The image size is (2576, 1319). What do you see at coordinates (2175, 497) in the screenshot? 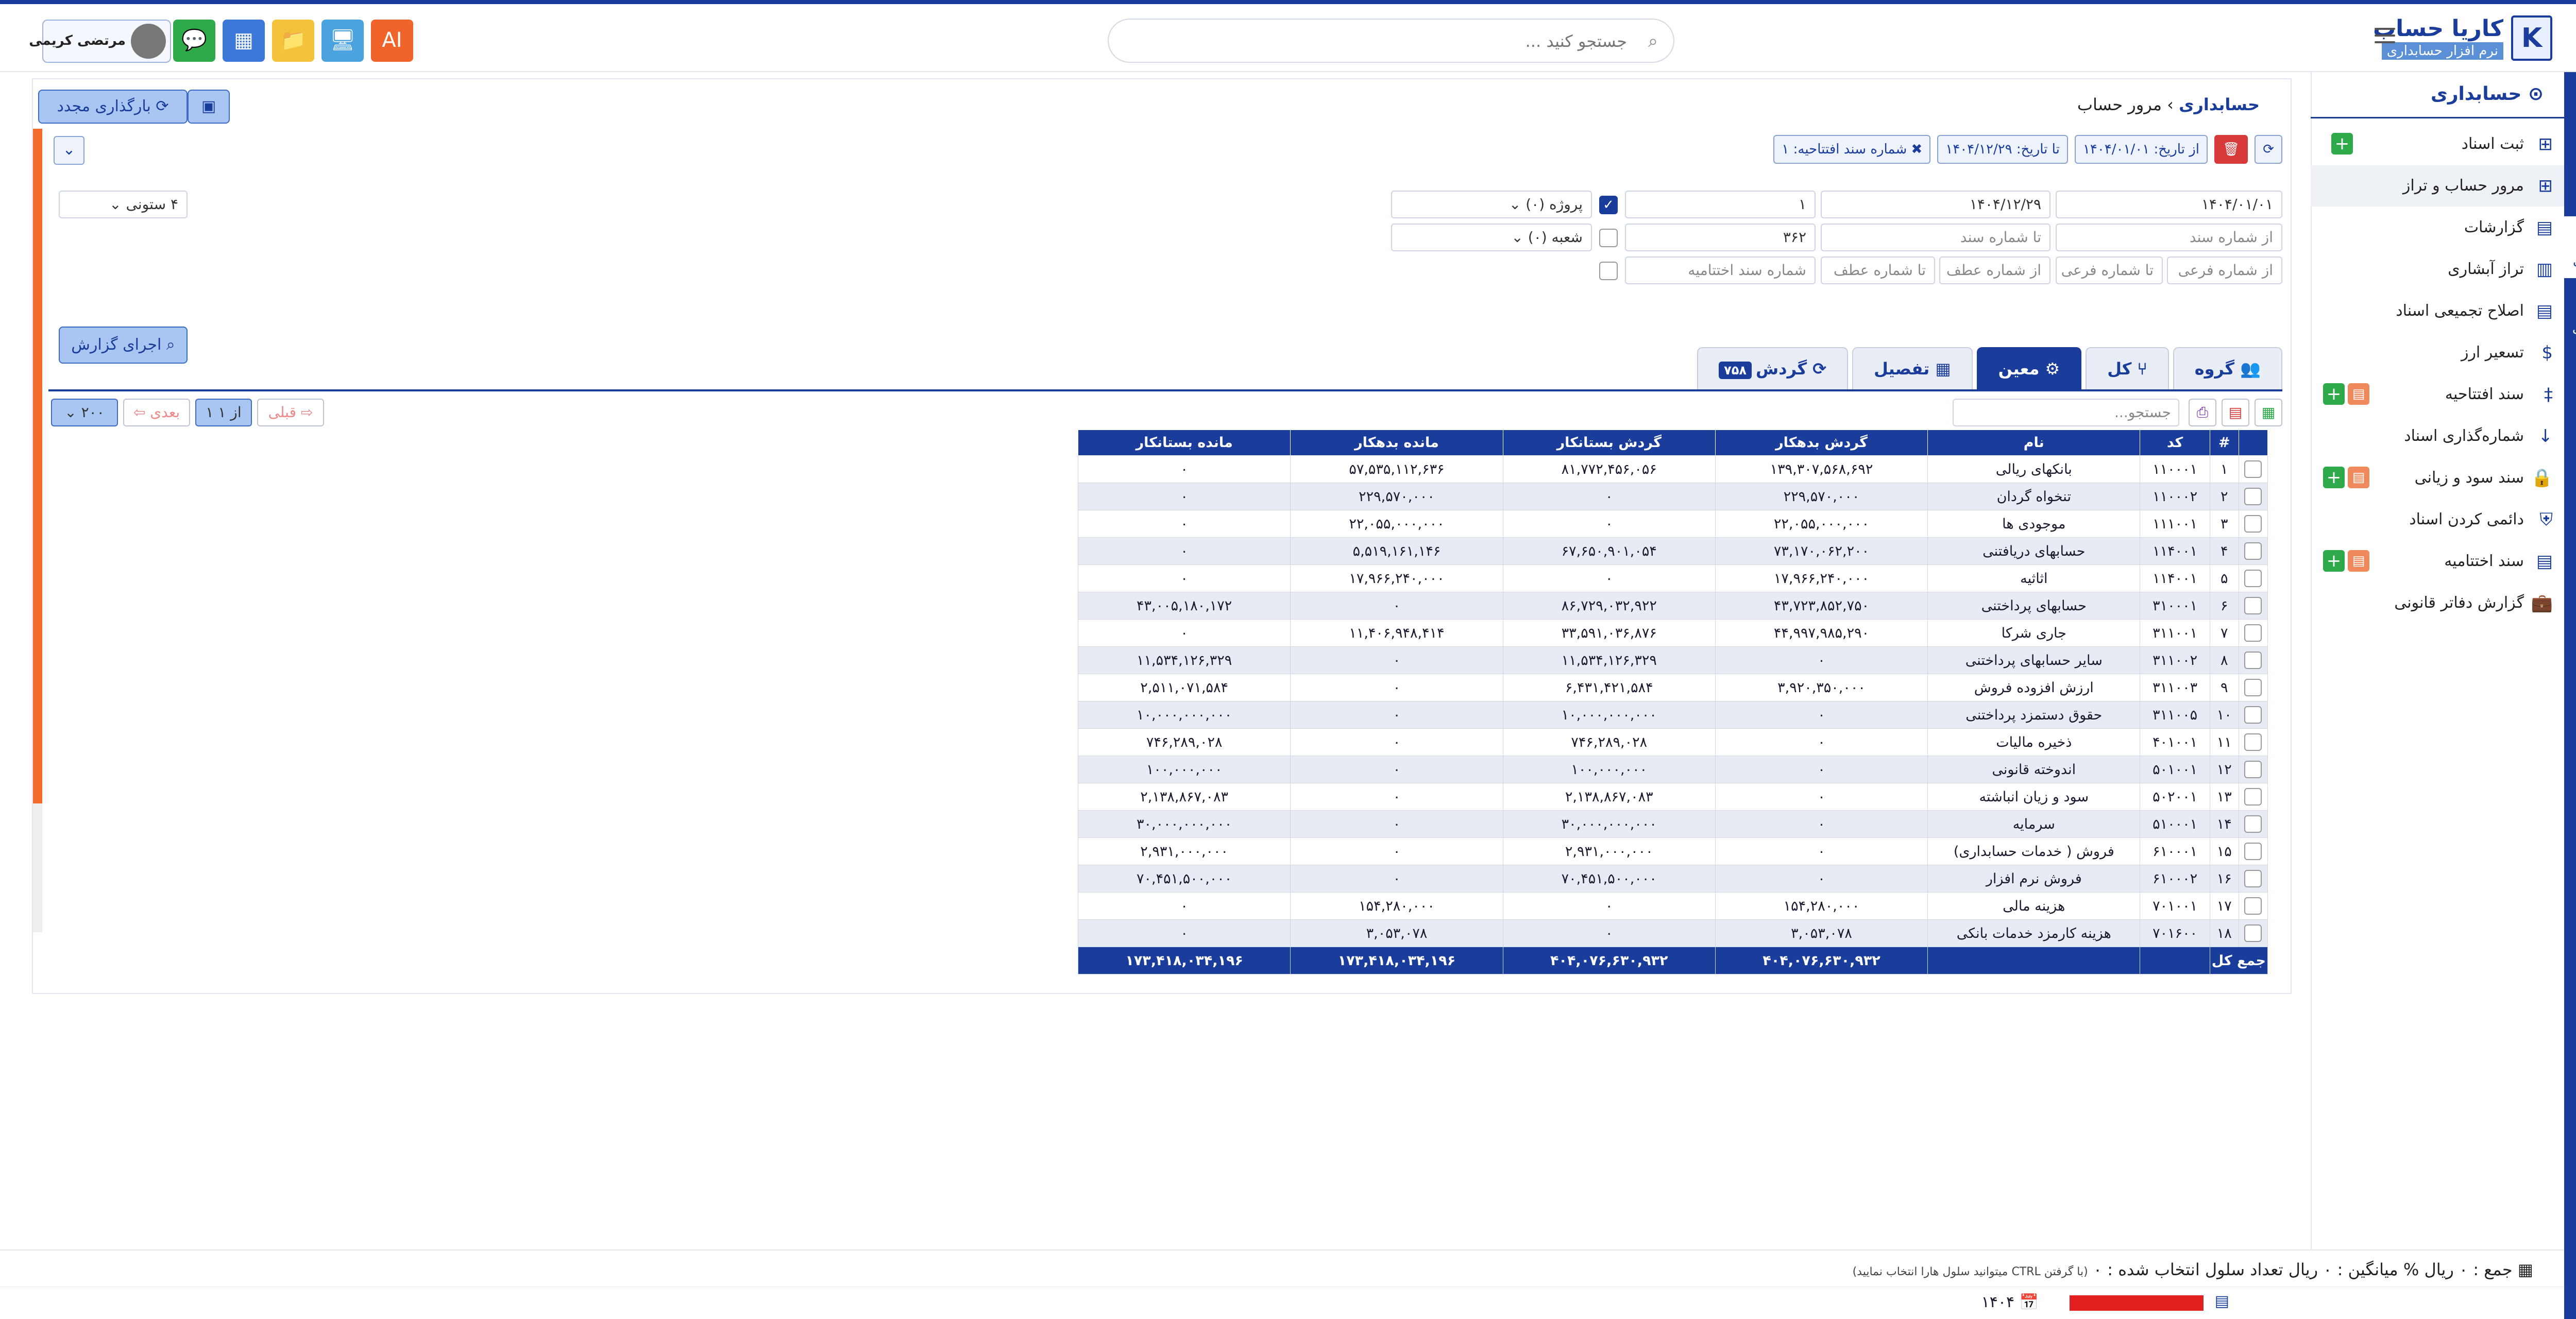
I see `table-cell: ۱۱۰۰۰۲` at bounding box center [2175, 497].